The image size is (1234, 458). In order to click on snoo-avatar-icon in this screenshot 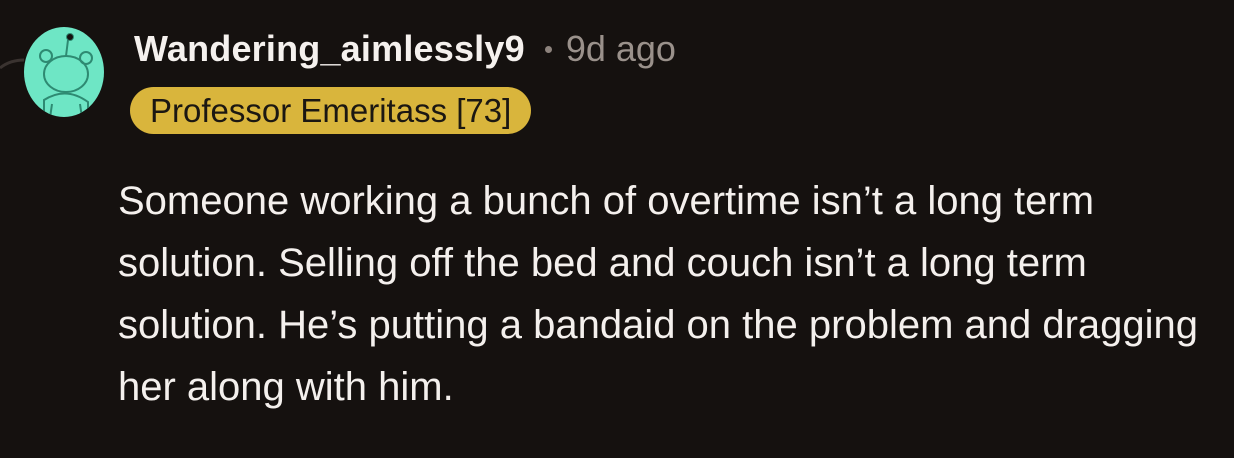, I will do `click(64, 70)`.